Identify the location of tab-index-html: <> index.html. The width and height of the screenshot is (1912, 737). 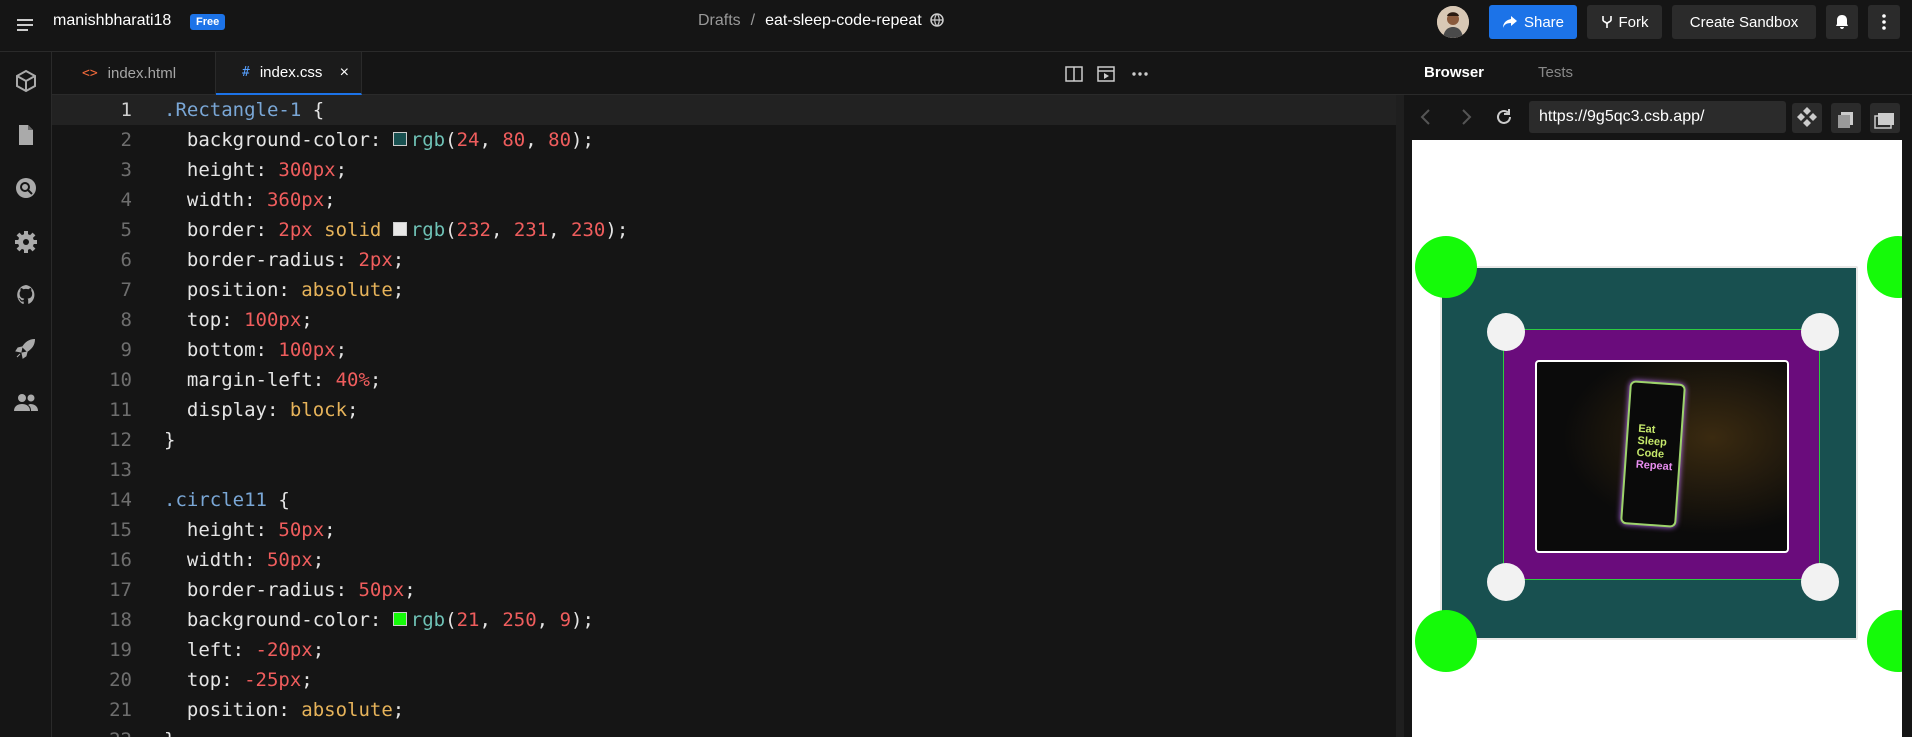
(134, 73).